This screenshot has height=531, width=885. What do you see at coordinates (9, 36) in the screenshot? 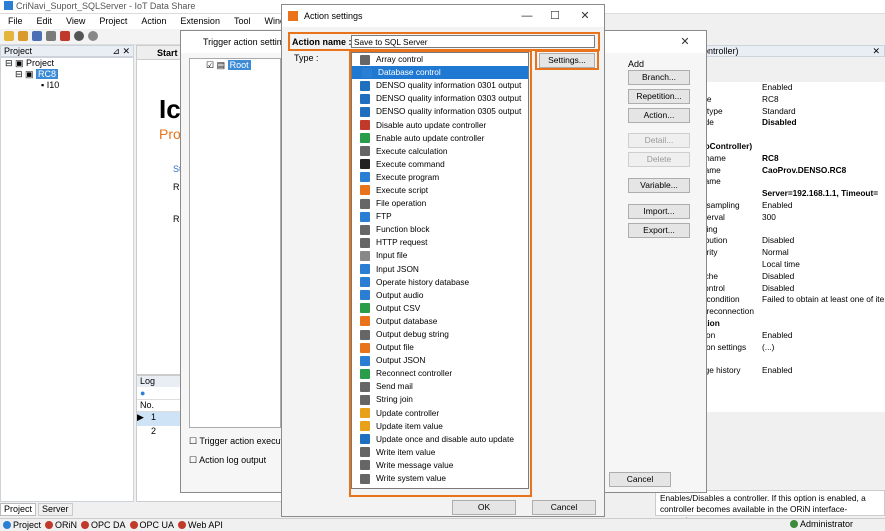
I see `new-icon` at bounding box center [9, 36].